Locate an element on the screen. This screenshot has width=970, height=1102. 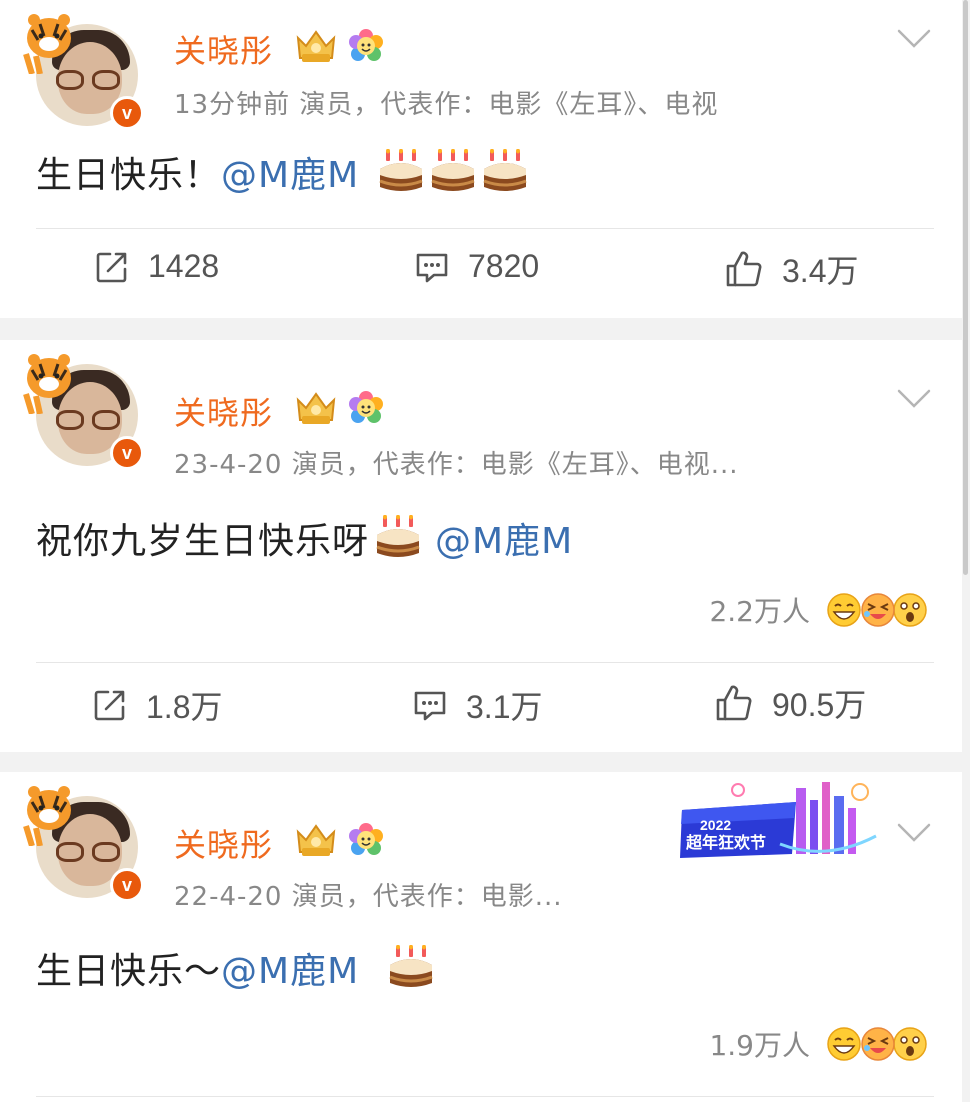
like-count: 3.4万 is located at coordinates (820, 271).